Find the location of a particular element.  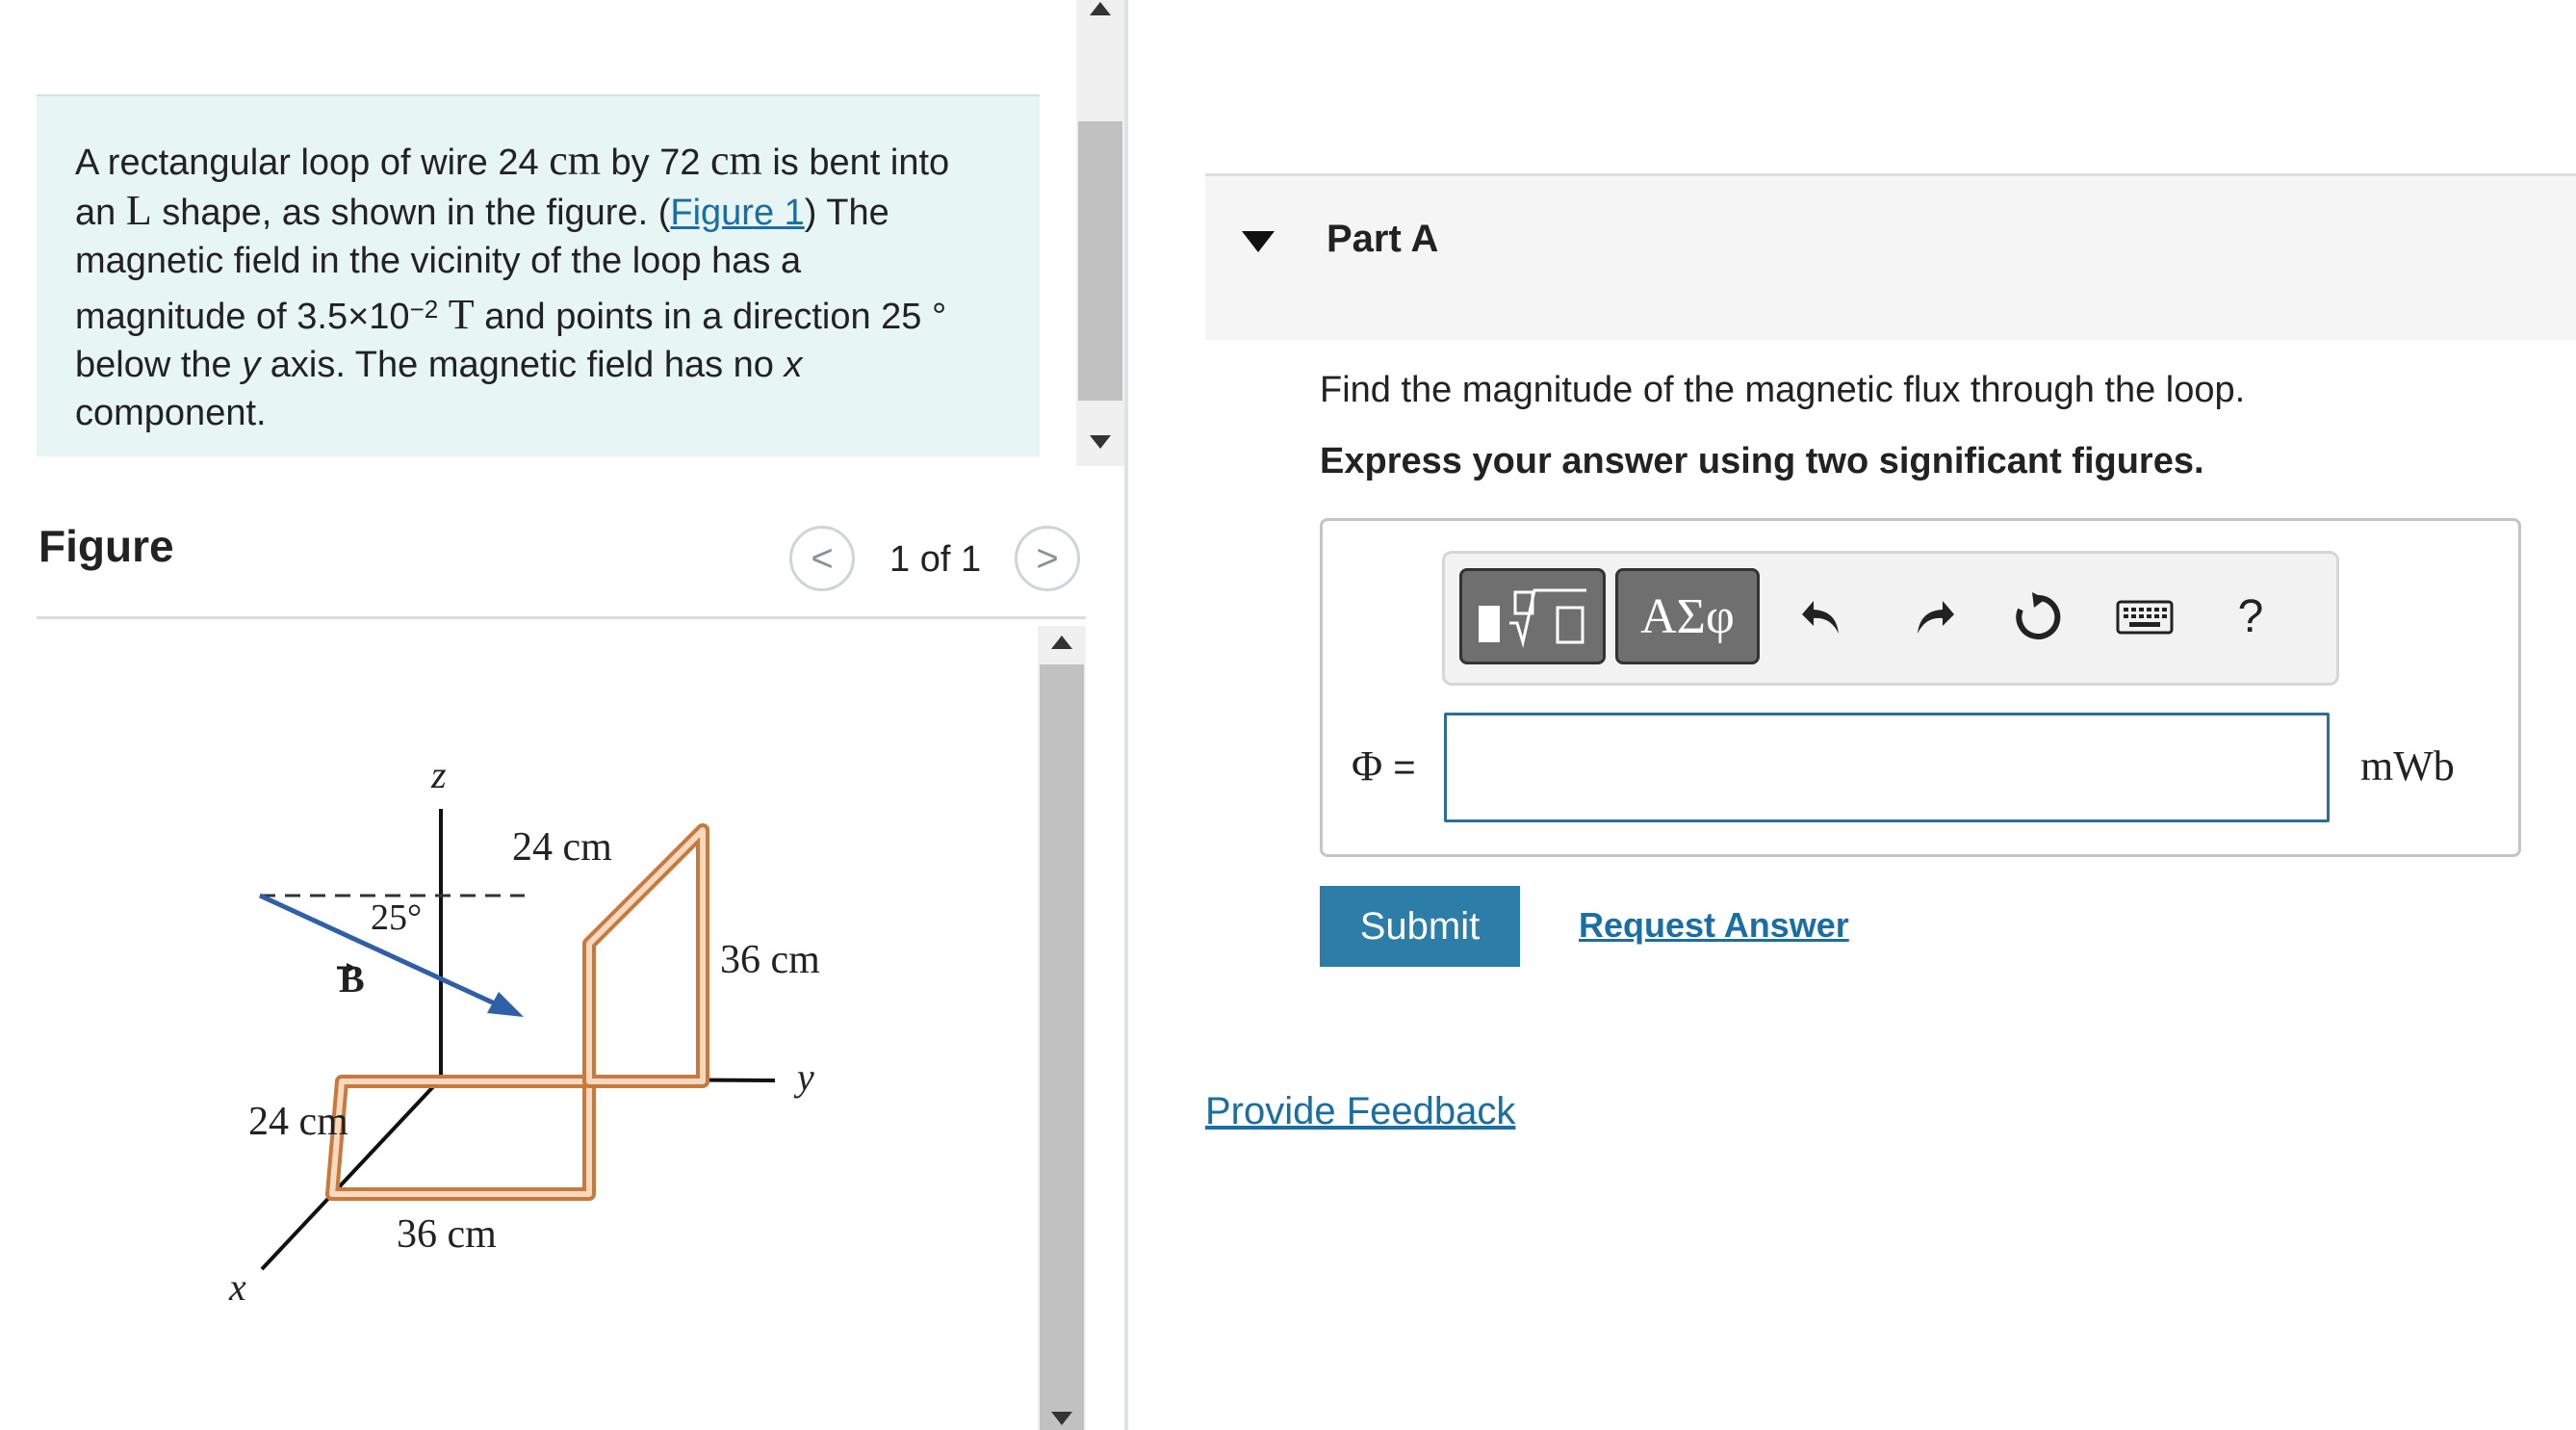

problem-text: by 72 is located at coordinates (655, 163).